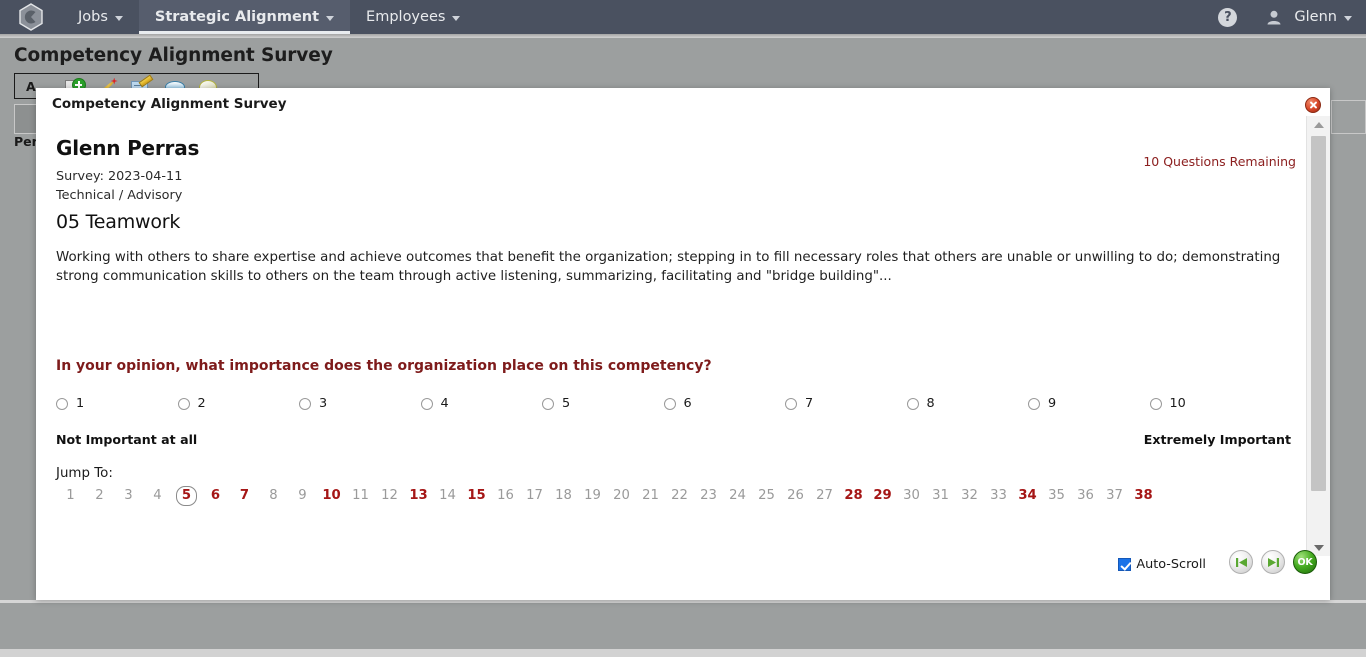 This screenshot has height=657, width=1366. Describe the element at coordinates (80, 403) in the screenshot. I see `rating-option-label: 1` at that location.